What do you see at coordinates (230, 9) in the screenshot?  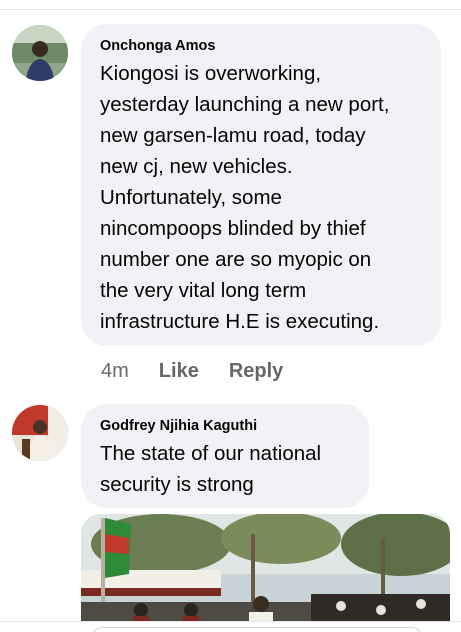 I see `divider` at bounding box center [230, 9].